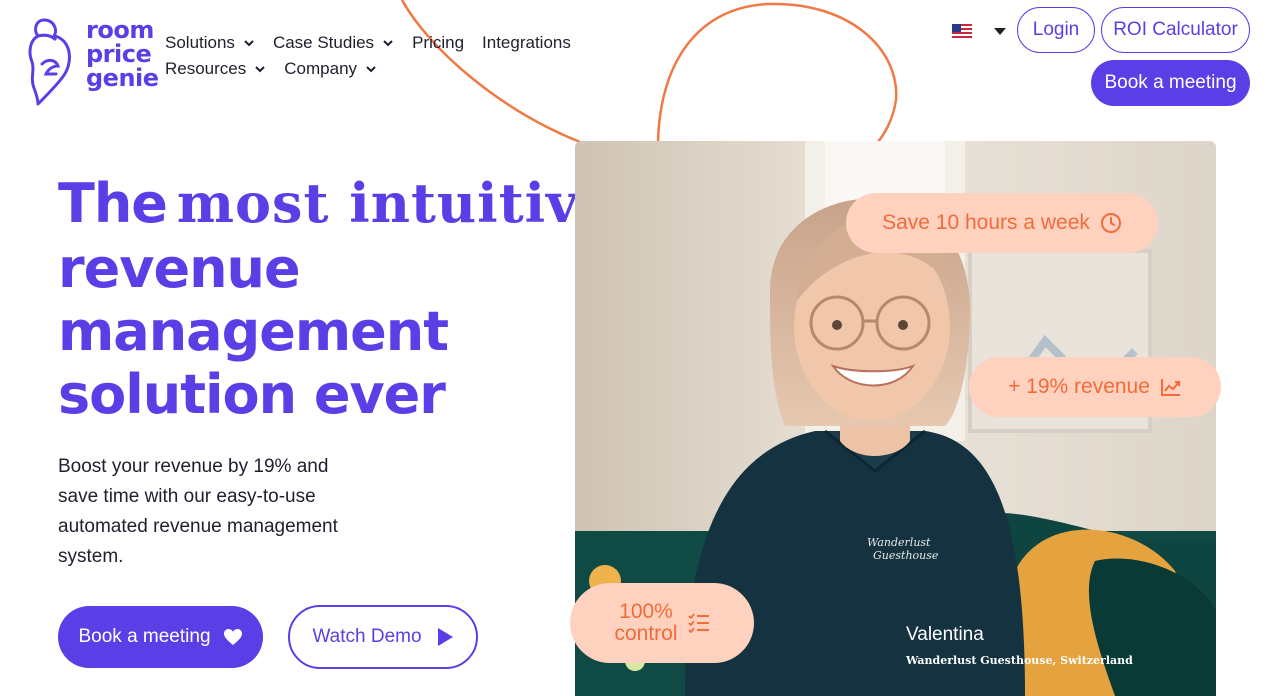 The image size is (1280, 696). I want to click on benefit-pill-revenue: + 19% revenue, so click(1095, 387).